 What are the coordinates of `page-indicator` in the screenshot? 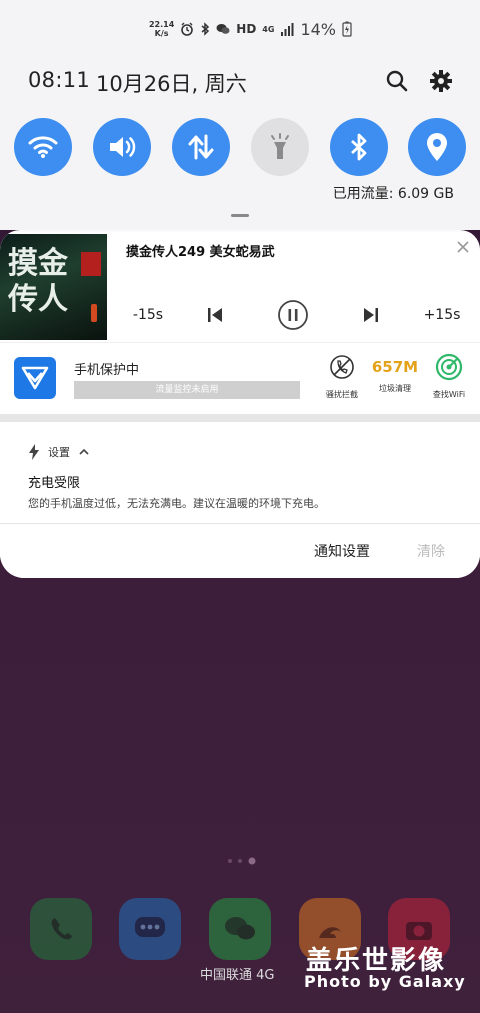 It's located at (242, 861).